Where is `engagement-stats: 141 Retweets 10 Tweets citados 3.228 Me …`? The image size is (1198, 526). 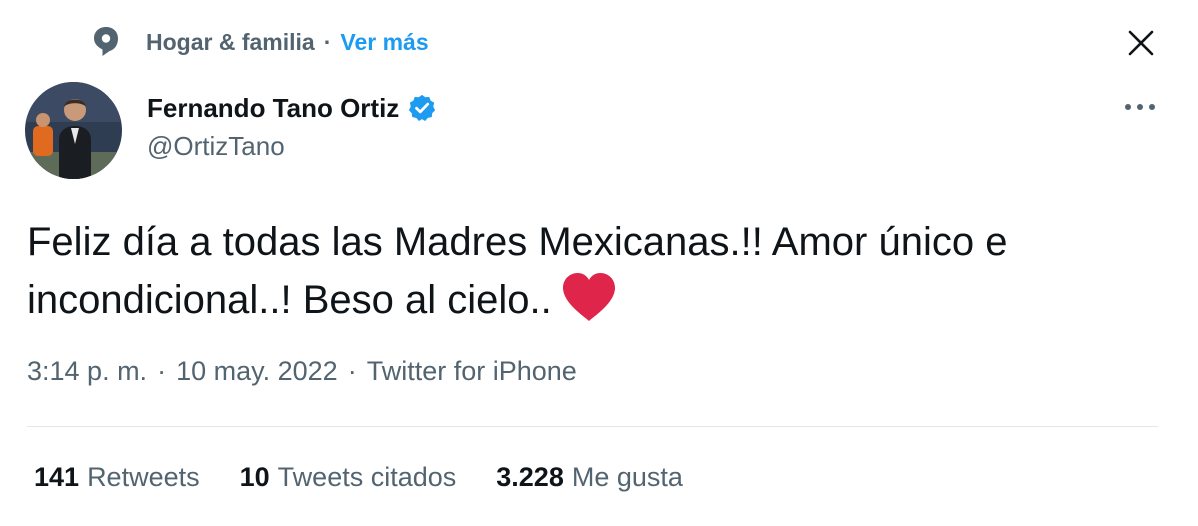
engagement-stats: 141 Retweets 10 Tweets citados 3.228 Me … is located at coordinates (378, 477).